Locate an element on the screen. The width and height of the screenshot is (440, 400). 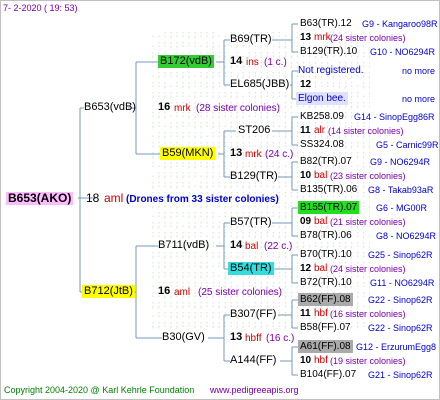
gen4-top-id: B82(TR).07 is located at coordinates (326, 161).